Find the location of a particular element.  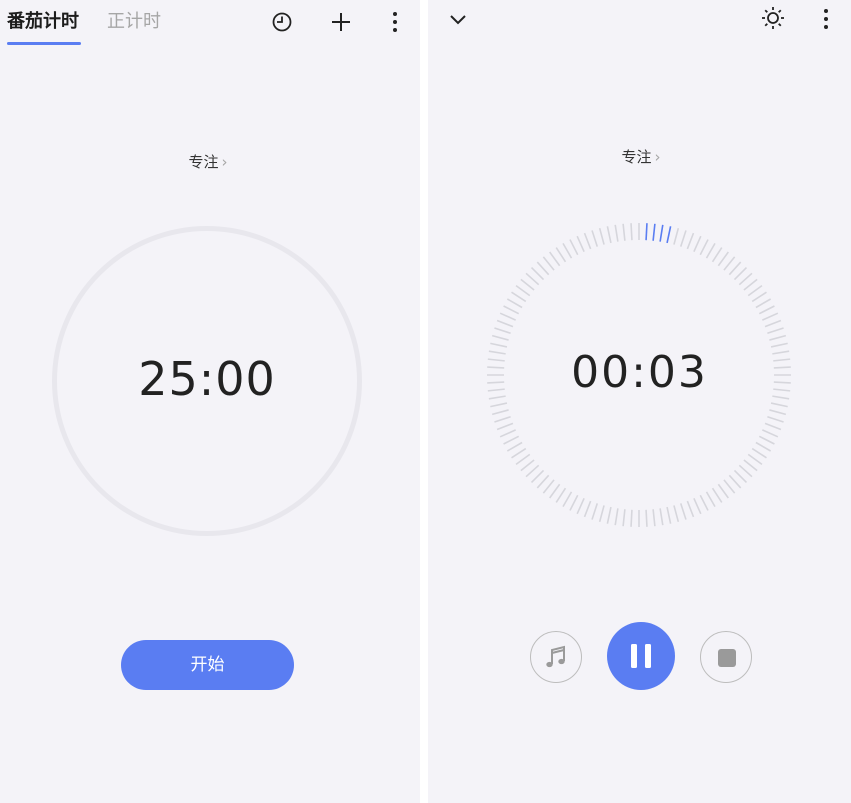

elapsed-time: 00:03 is located at coordinates (639, 372).